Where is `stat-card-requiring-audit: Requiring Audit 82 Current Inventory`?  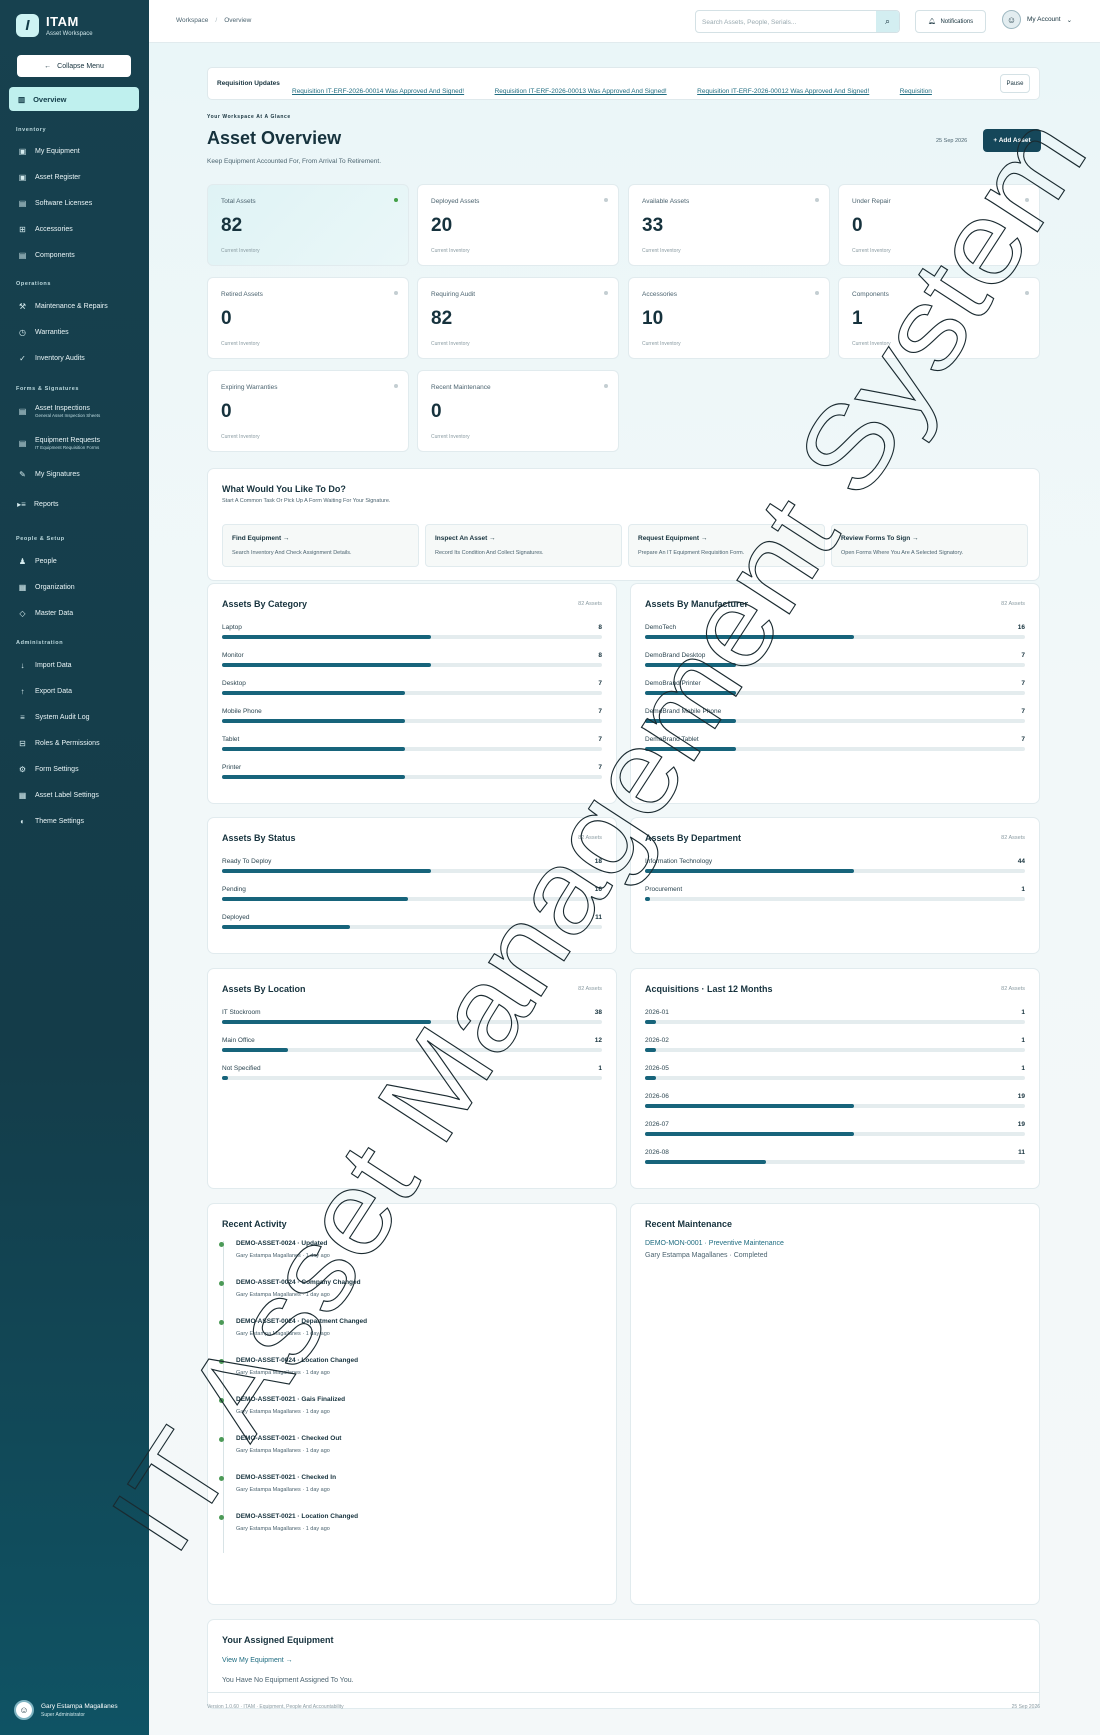 stat-card-requiring-audit: Requiring Audit 82 Current Inventory is located at coordinates (518, 318).